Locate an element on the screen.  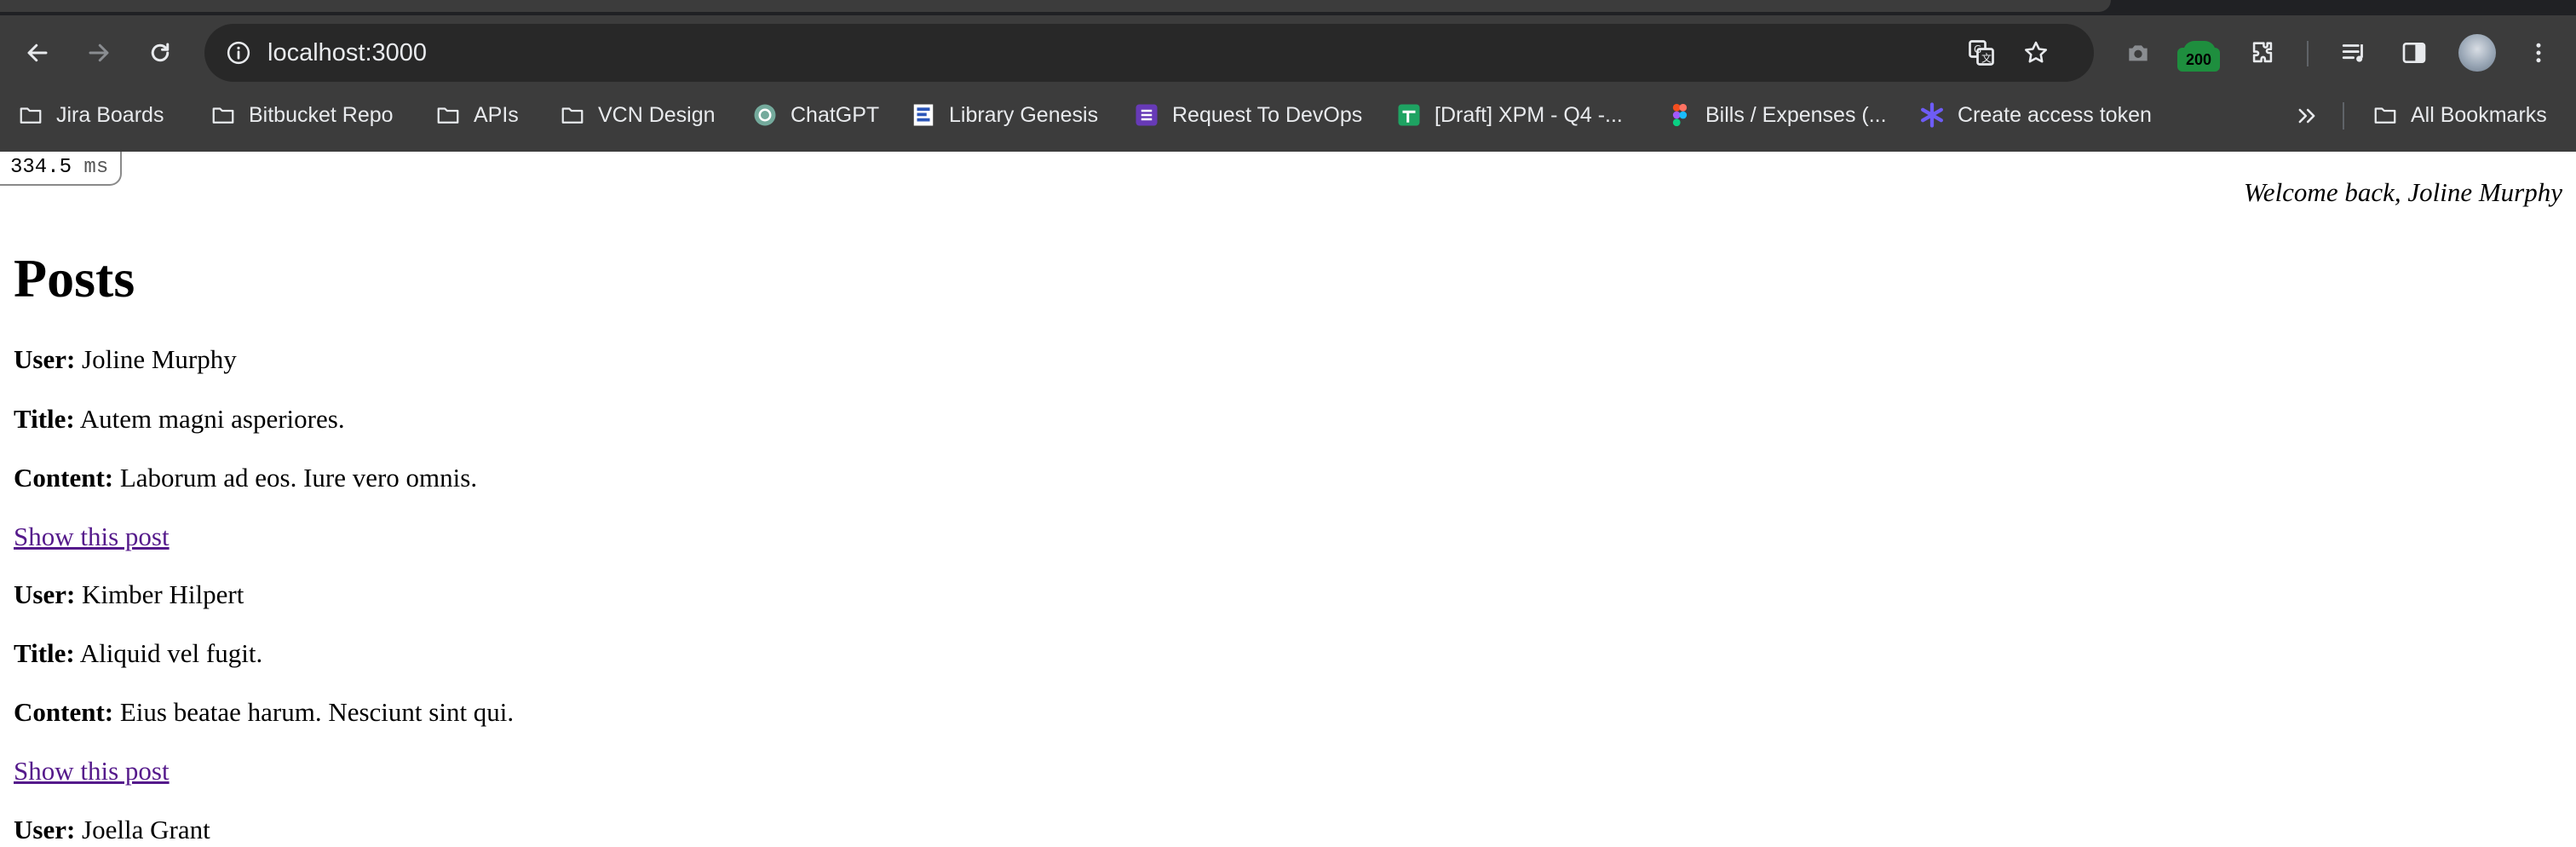
active-tab is located at coordinates (1056, 6).